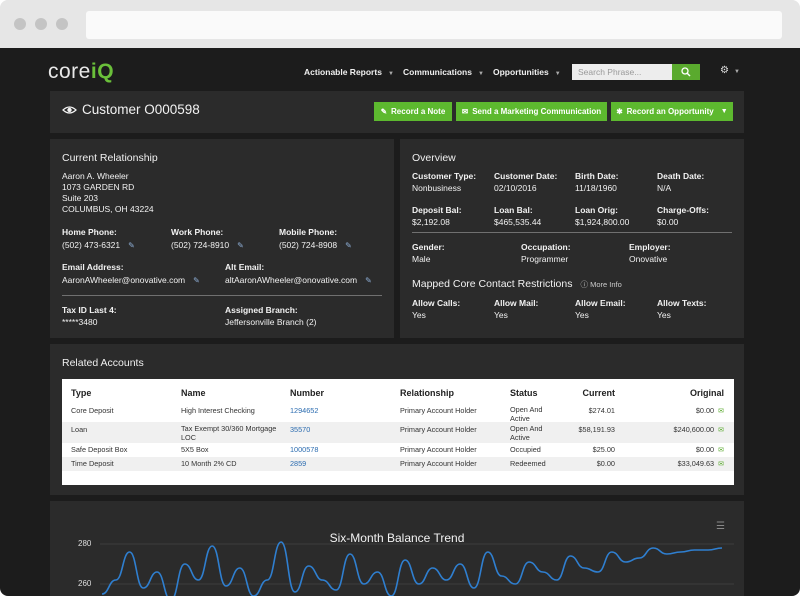 The image size is (800, 596). I want to click on record-note-button: ✎ Record a Note, so click(413, 111).